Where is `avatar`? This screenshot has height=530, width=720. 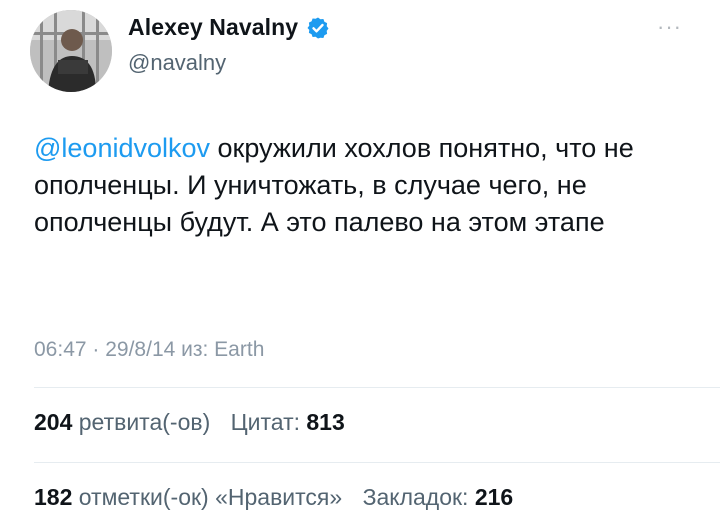 avatar is located at coordinates (71, 51).